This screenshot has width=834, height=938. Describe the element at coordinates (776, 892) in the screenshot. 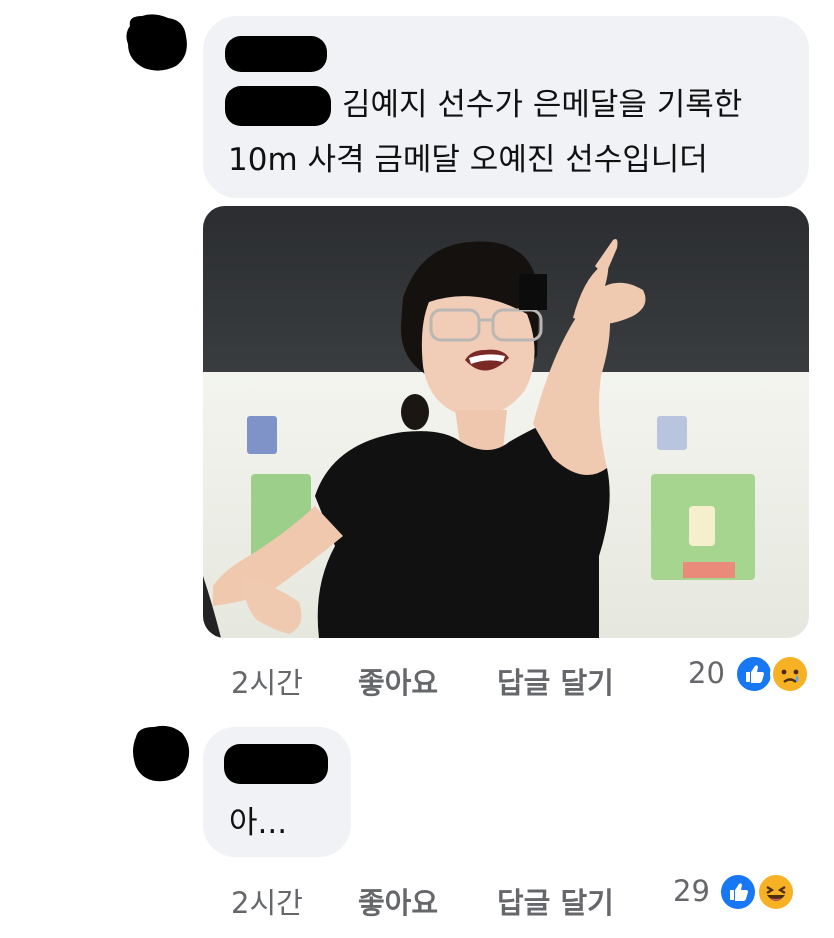

I see `laugh-icon` at that location.